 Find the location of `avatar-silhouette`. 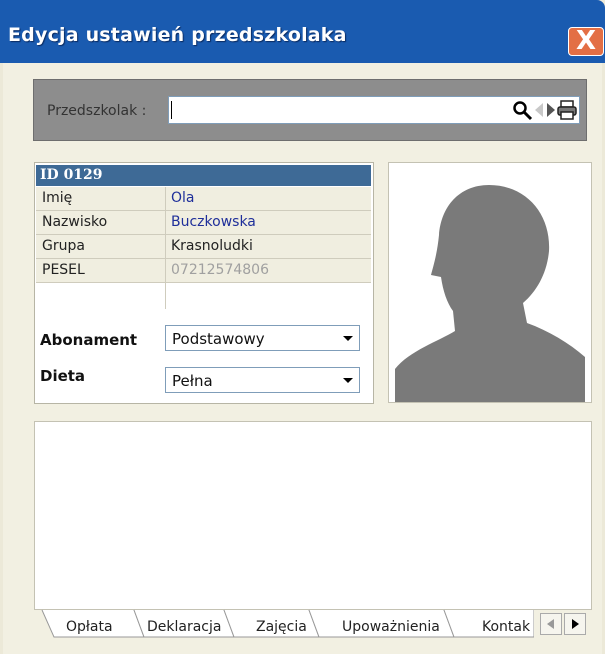

avatar-silhouette is located at coordinates (490, 293).